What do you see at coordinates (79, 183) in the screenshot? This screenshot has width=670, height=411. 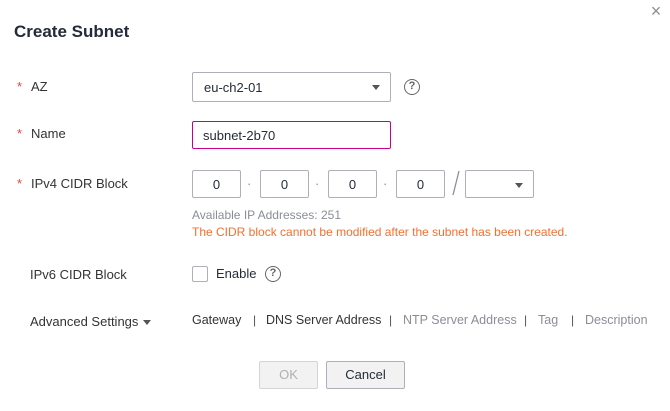 I see `ipv4-label: IPv4 CIDR Block` at bounding box center [79, 183].